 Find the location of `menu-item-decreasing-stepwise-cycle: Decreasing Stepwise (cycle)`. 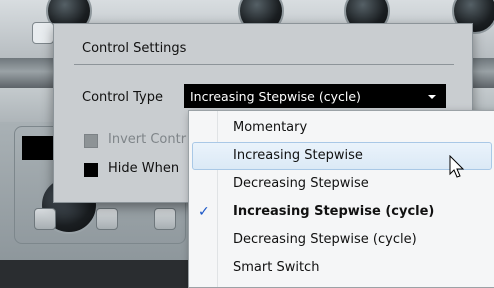

menu-item-decreasing-stepwise-cycle: Decreasing Stepwise (cycle) is located at coordinates (341, 240).